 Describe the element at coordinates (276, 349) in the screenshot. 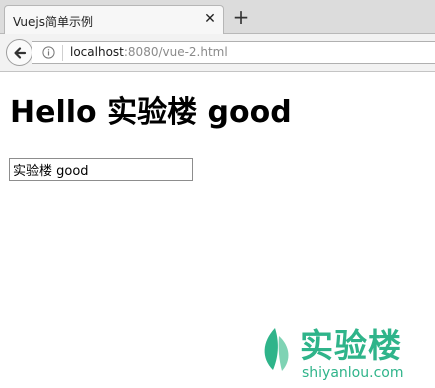

I see `leaf-logo-icon` at that location.